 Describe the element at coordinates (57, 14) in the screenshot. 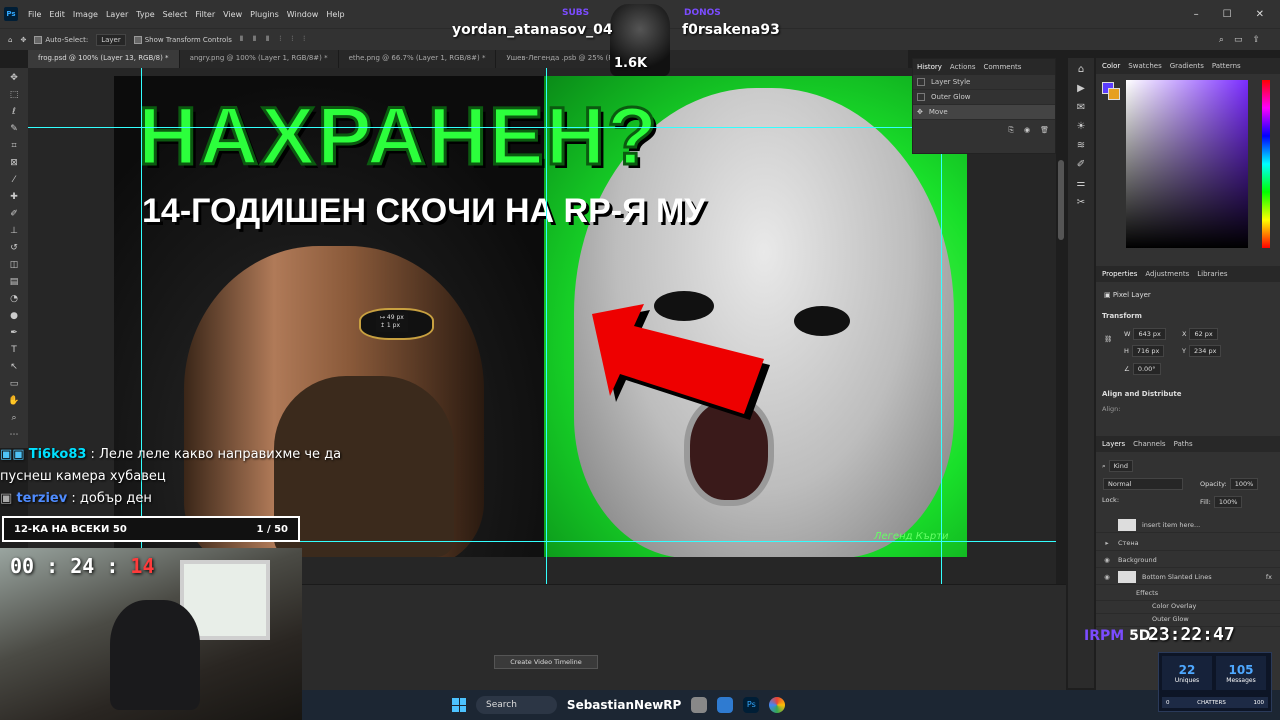

I see `menu-edit: Edit` at that location.